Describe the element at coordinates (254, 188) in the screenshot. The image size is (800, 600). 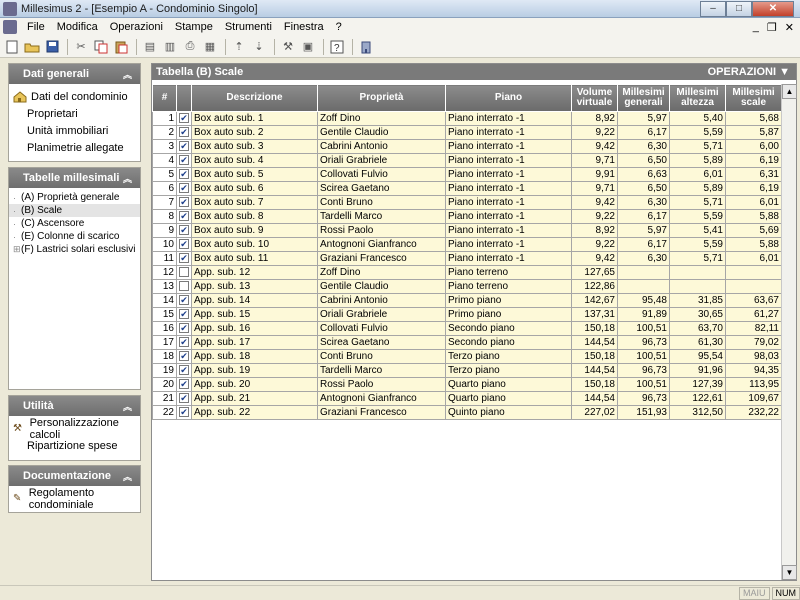
I see `cell-descrizione: Box auto sub. 6` at that location.